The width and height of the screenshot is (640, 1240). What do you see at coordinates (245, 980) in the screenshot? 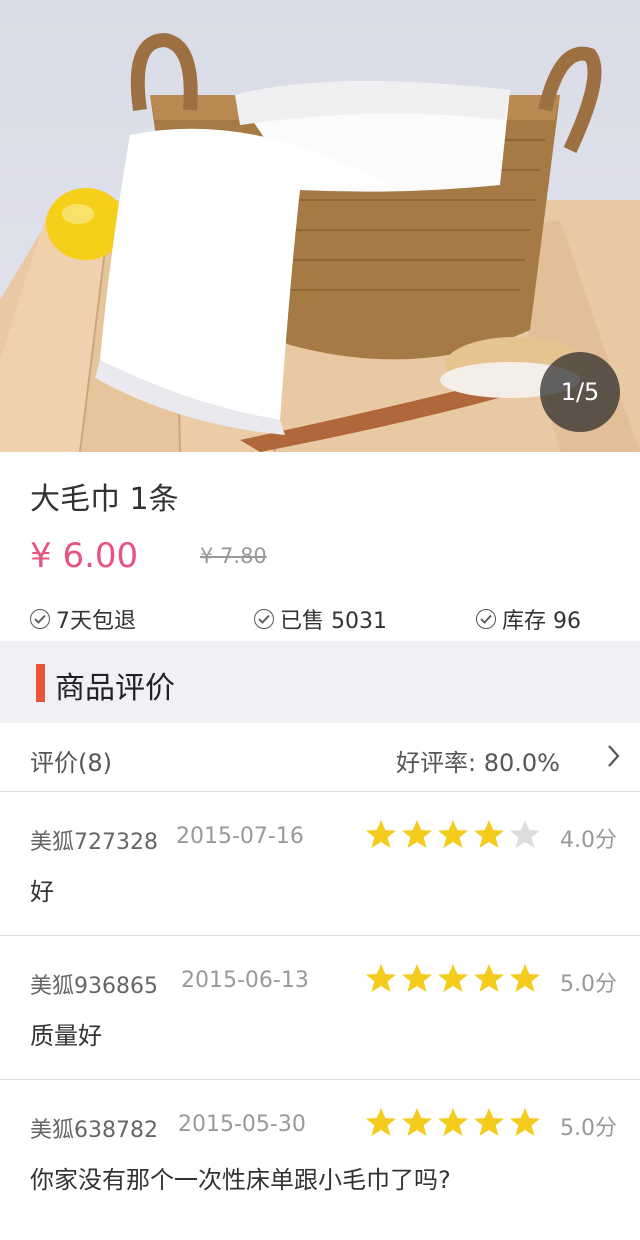
I see `review-date: 2015-06-13` at bounding box center [245, 980].